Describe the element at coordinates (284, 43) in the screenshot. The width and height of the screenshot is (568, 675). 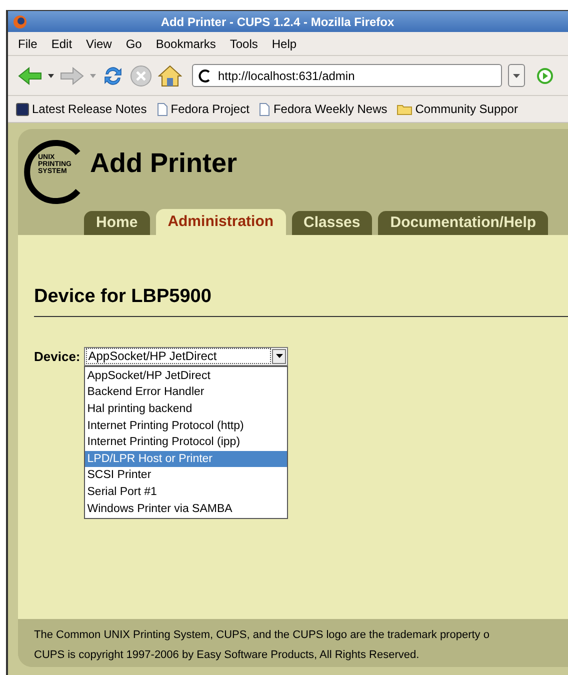
I see `menu-item: Help` at that location.